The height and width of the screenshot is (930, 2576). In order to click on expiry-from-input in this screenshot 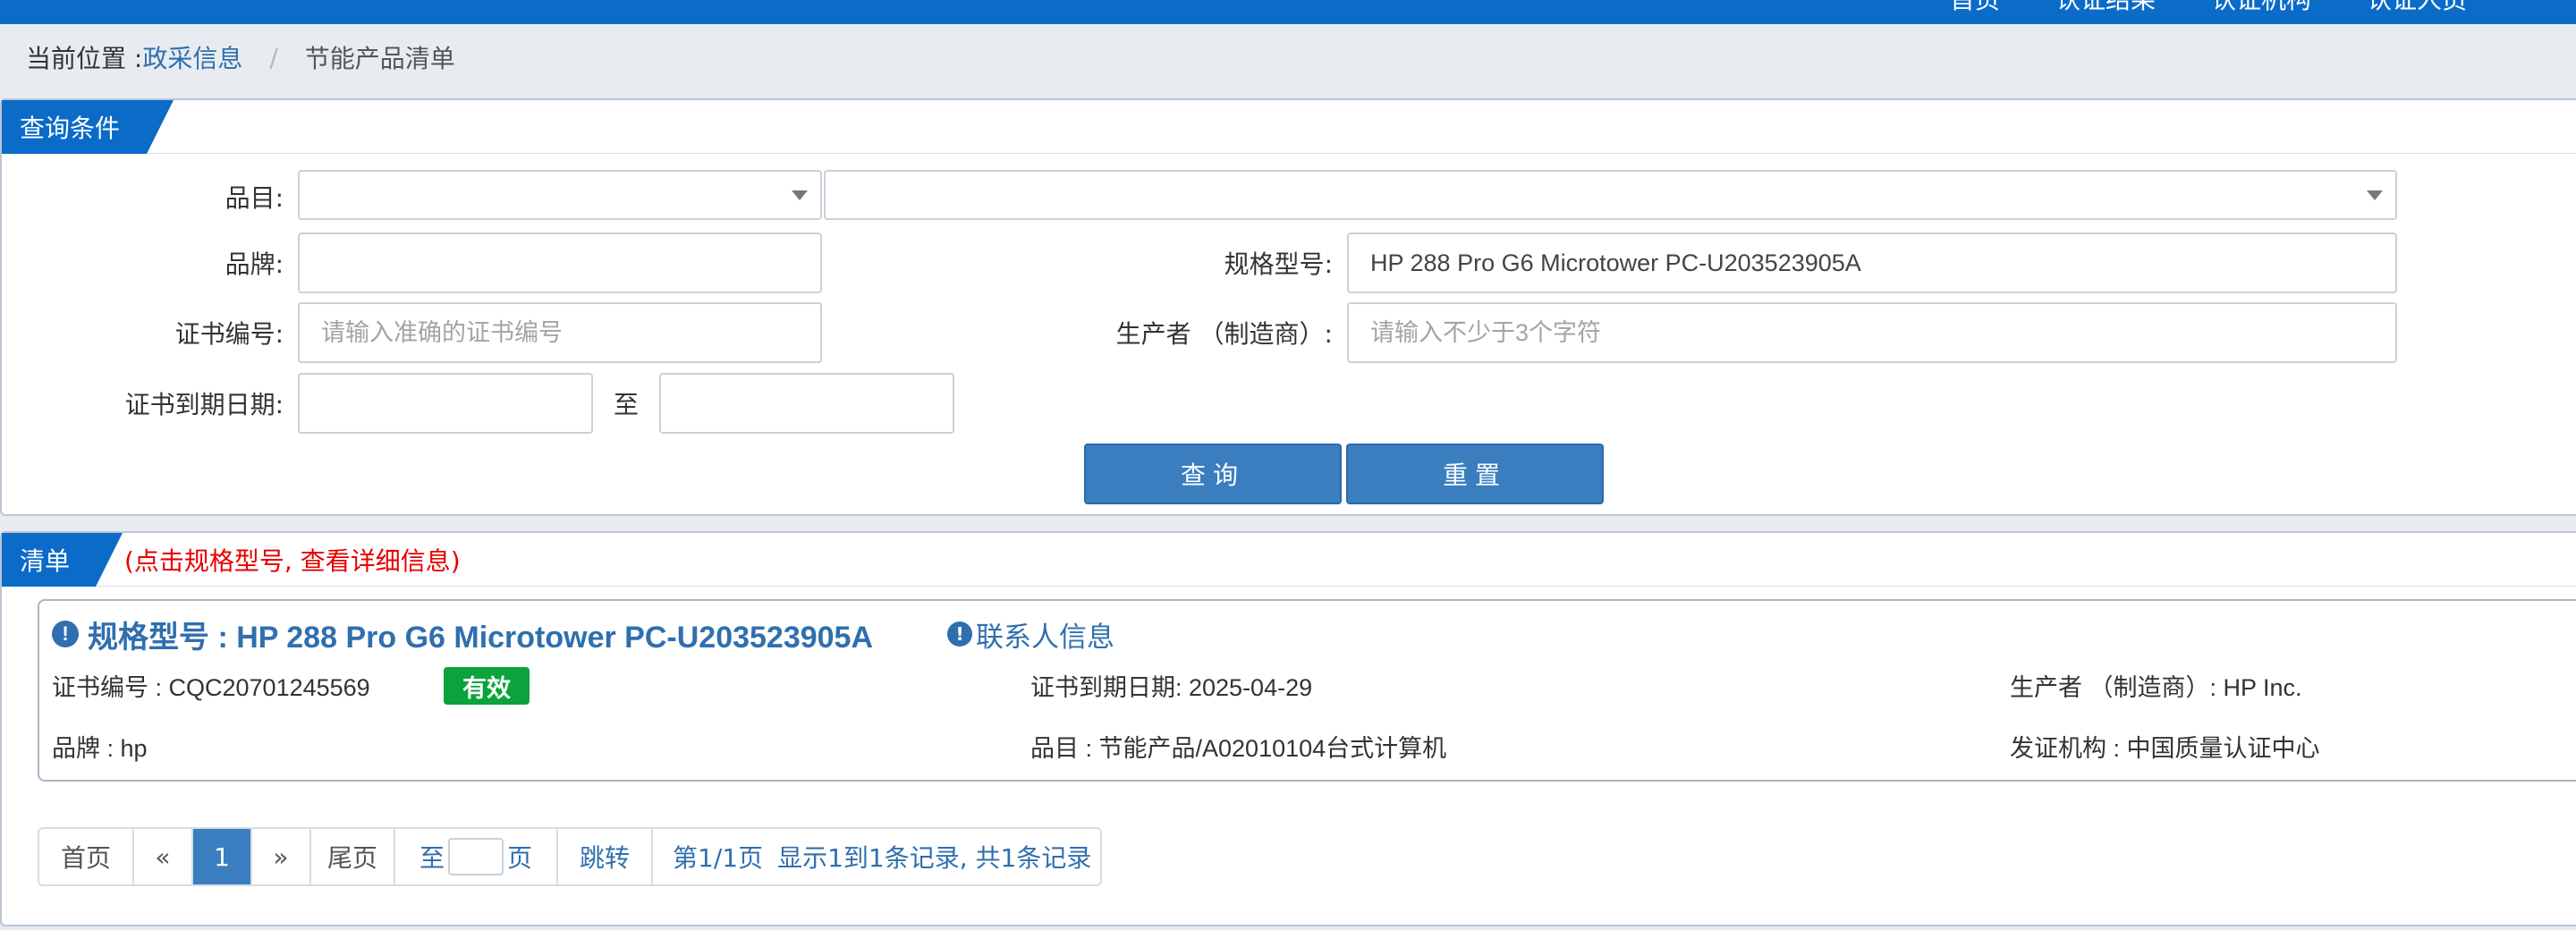, I will do `click(445, 403)`.